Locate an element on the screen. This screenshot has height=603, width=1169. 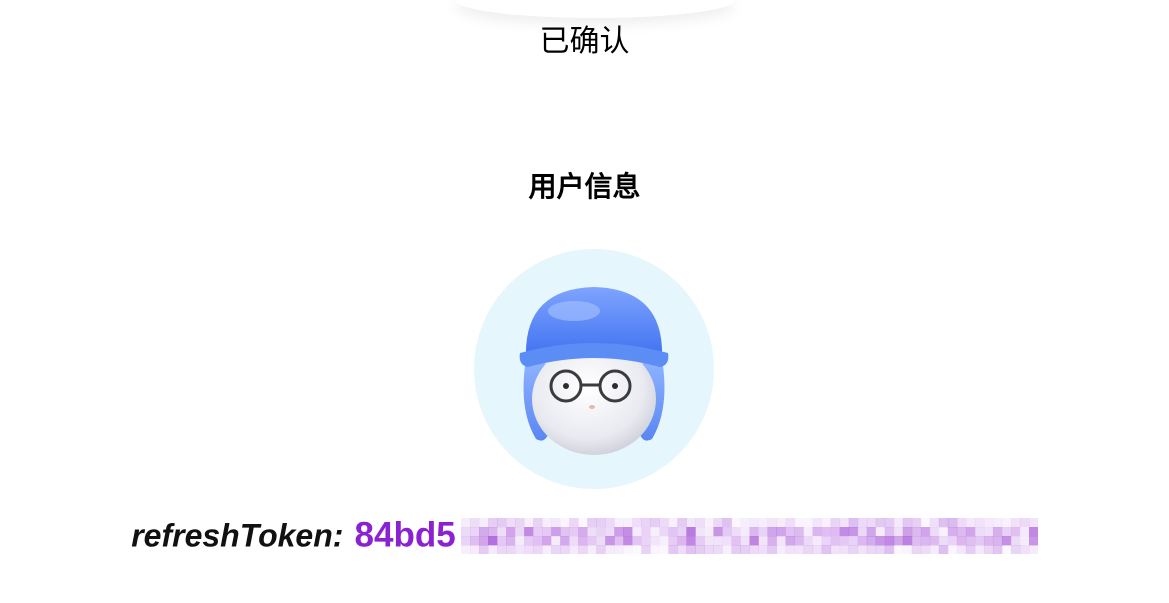
user-avatar is located at coordinates (594, 369).